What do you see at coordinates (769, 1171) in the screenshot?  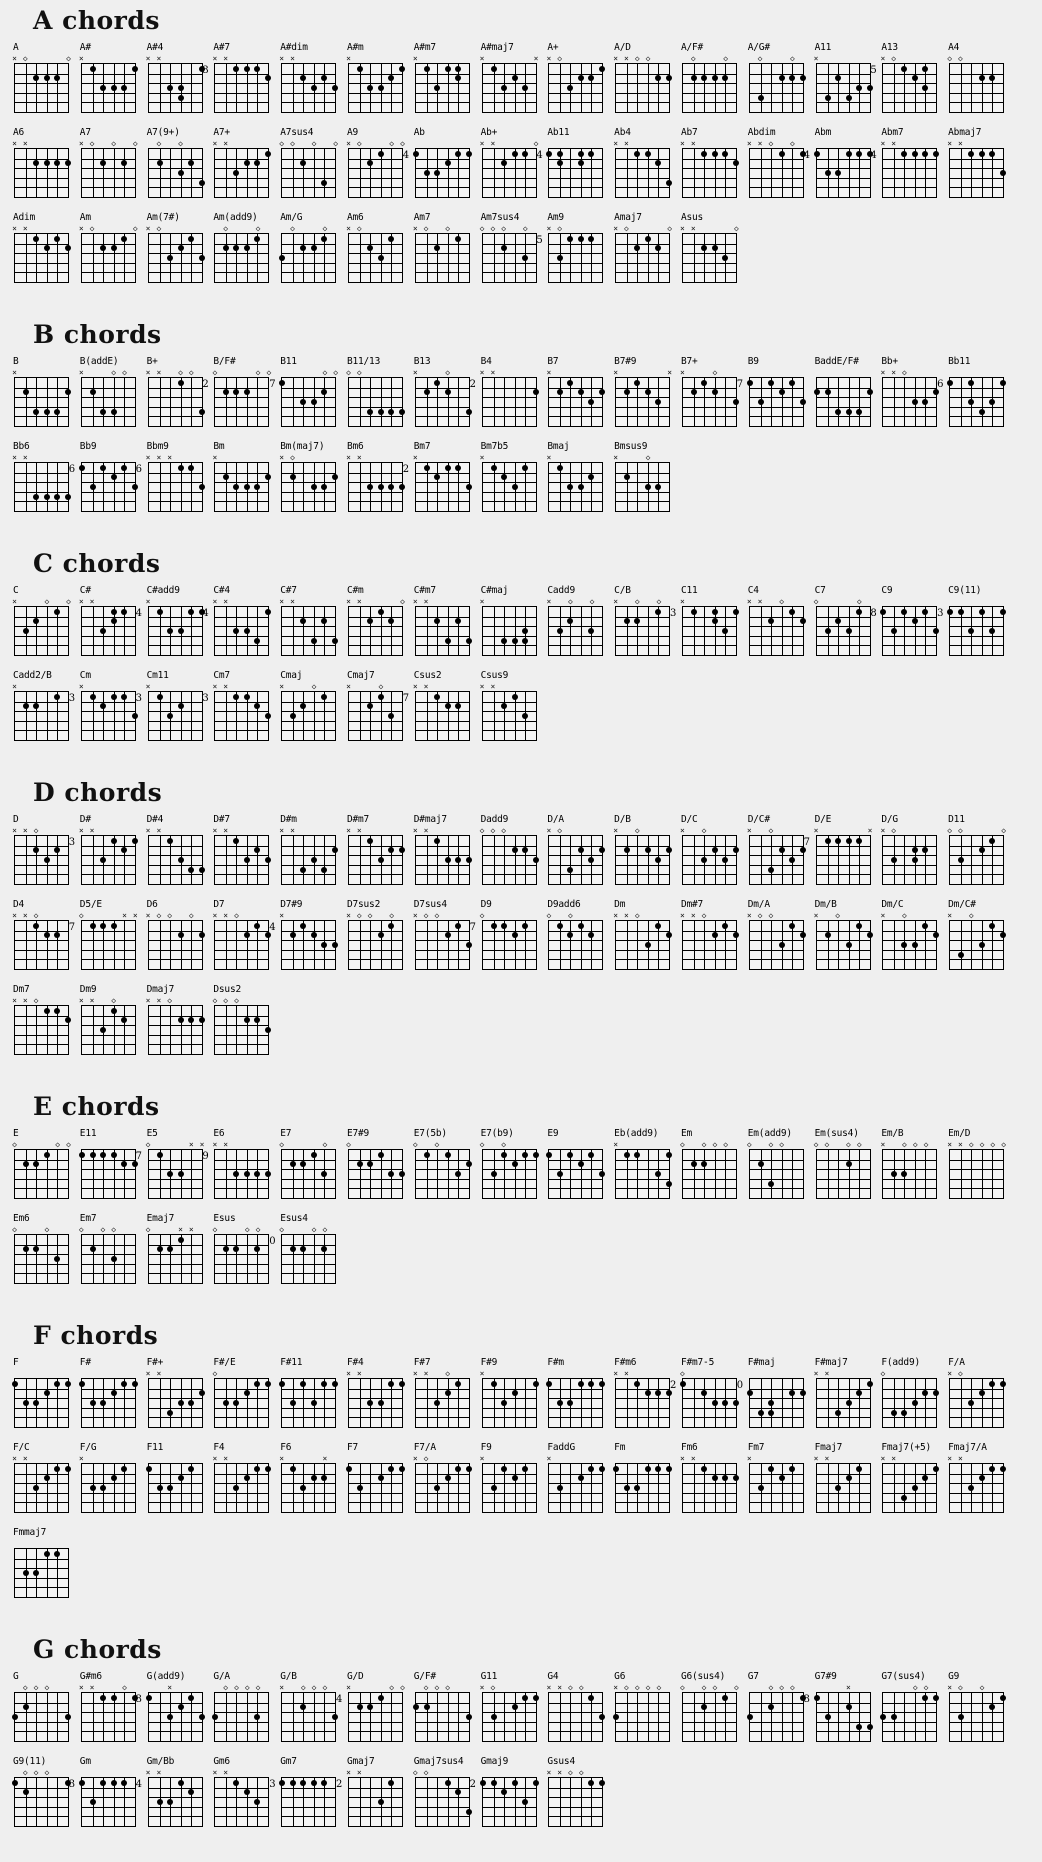 I see `chord-cell: Em(add9) ◇ ◇ ◇` at bounding box center [769, 1171].